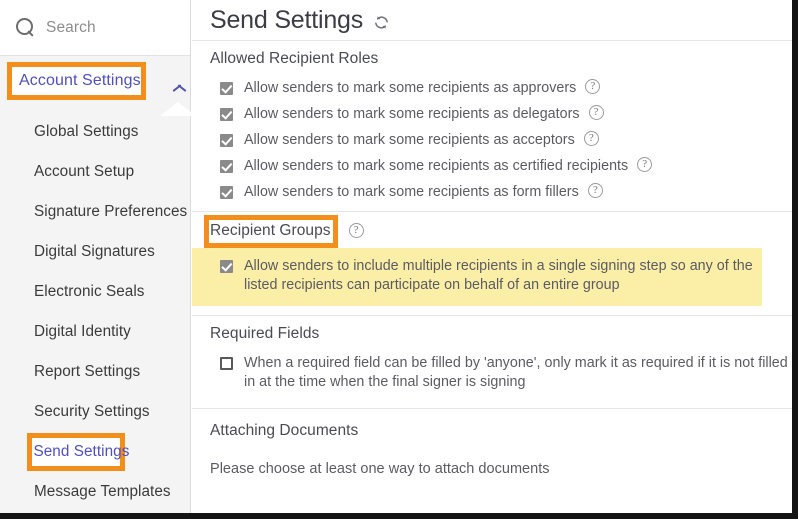 The height and width of the screenshot is (519, 798). Describe the element at coordinates (89, 291) in the screenshot. I see `sidebar-item-label: Electronic Seals` at that location.